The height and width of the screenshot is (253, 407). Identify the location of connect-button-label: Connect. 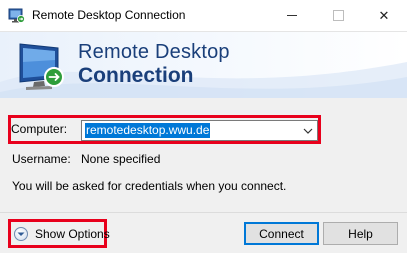
(281, 233).